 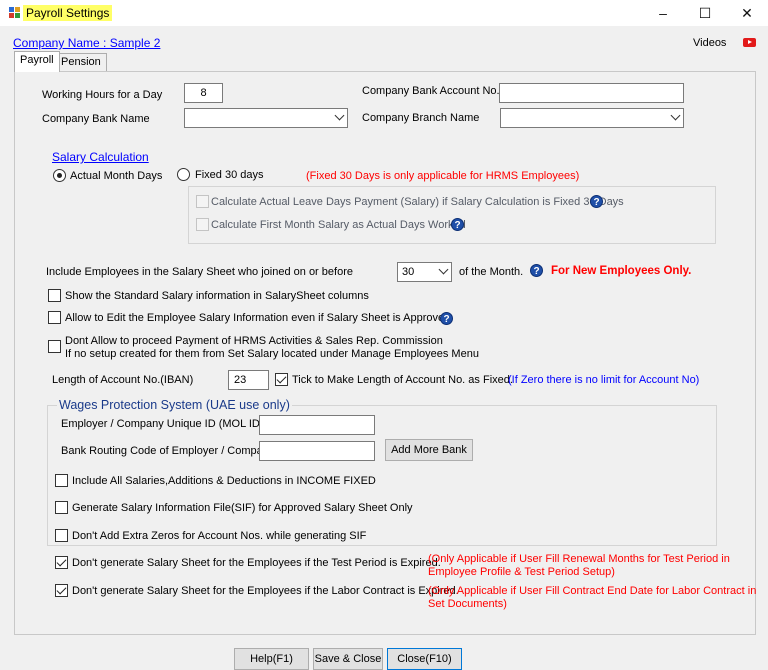 What do you see at coordinates (424, 272) in the screenshot?
I see `join-day-select: 30` at bounding box center [424, 272].